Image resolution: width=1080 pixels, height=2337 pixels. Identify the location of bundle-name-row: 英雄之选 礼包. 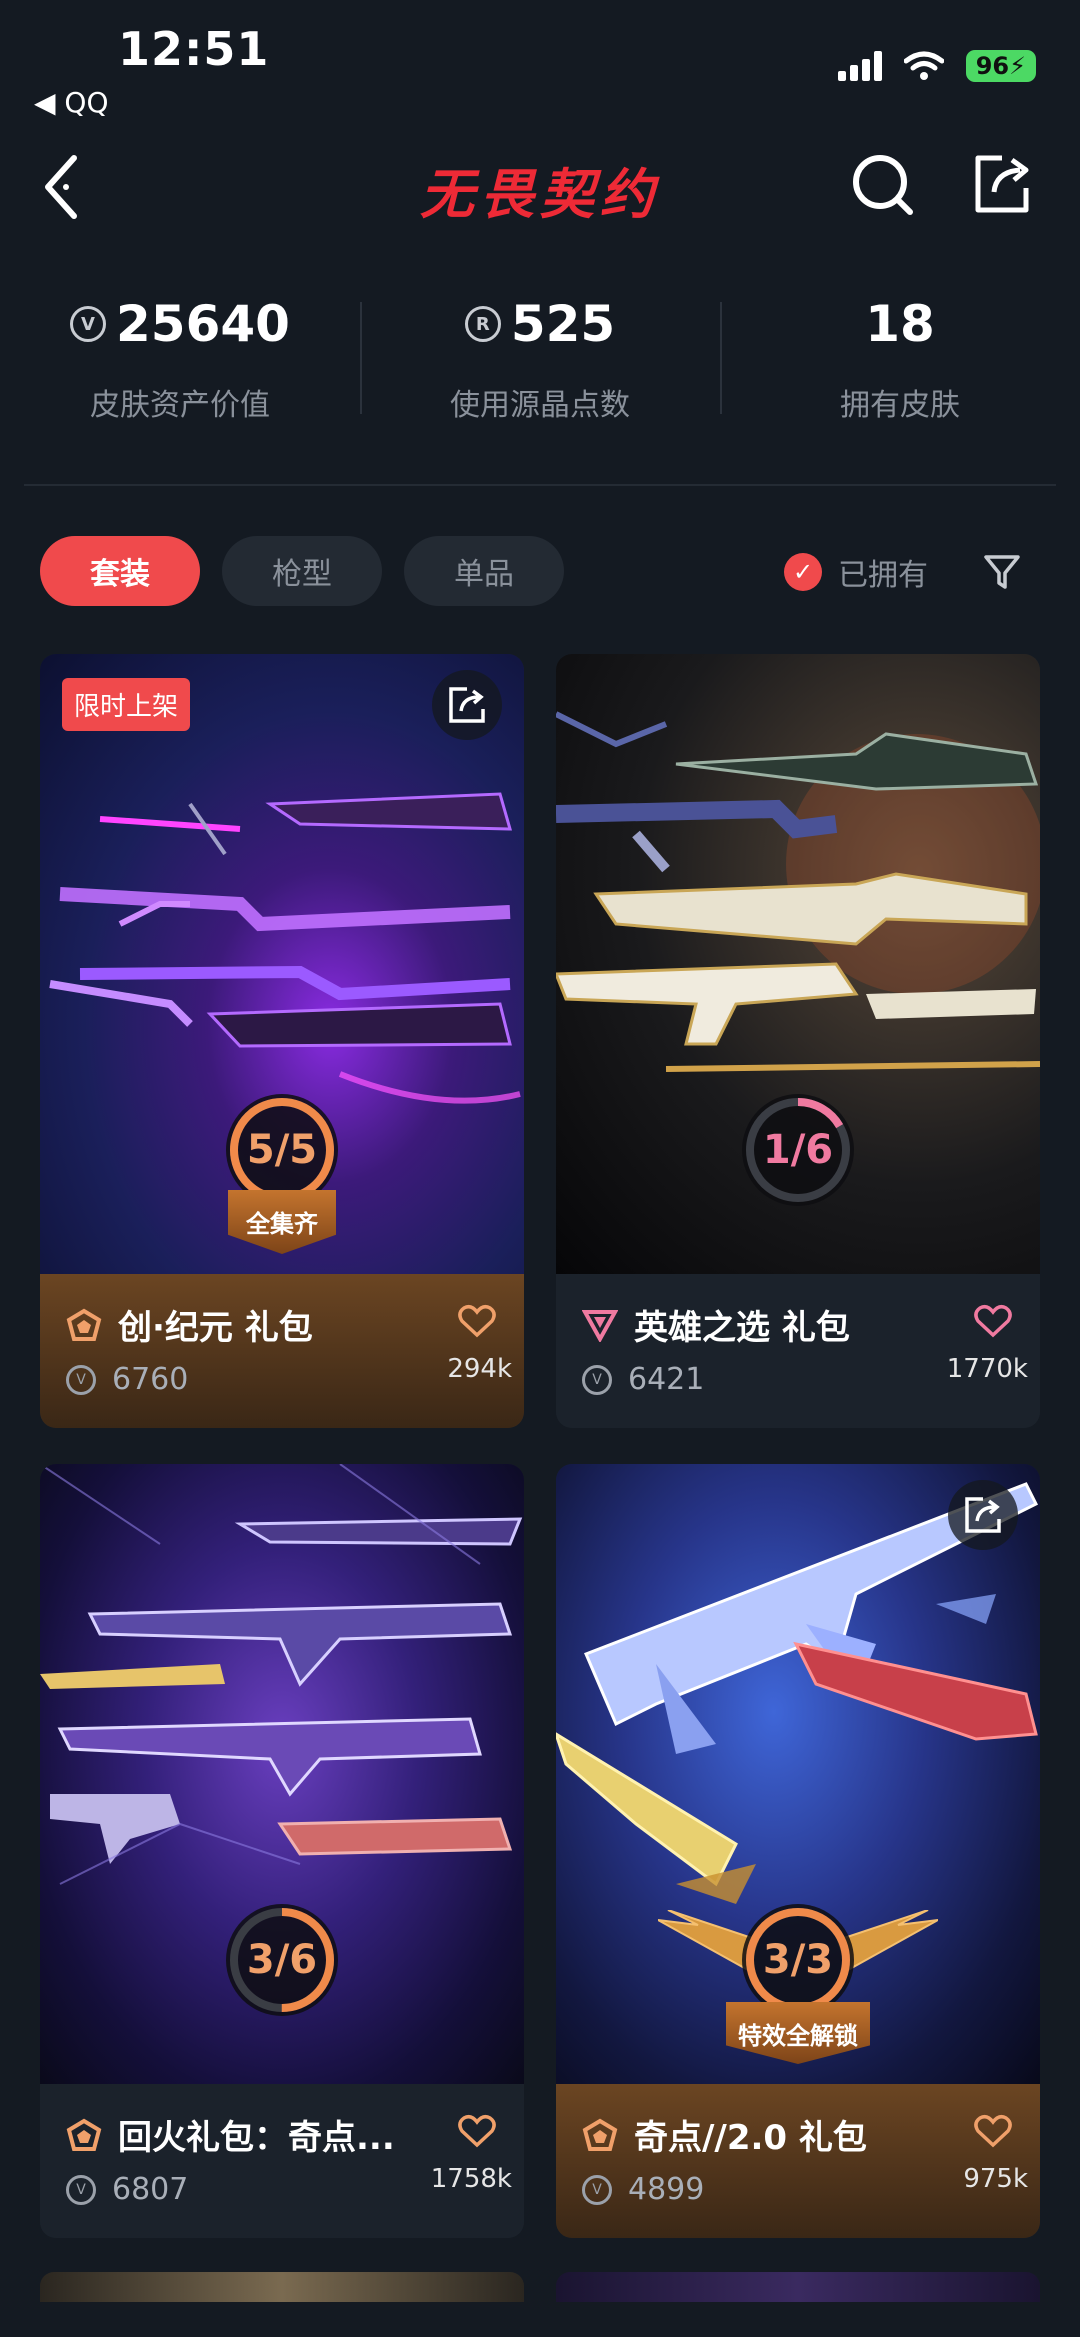
(716, 1324).